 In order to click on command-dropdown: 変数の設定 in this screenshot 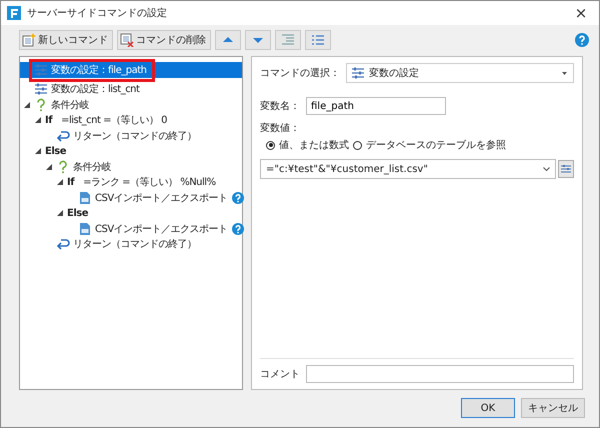, I will do `click(460, 73)`.